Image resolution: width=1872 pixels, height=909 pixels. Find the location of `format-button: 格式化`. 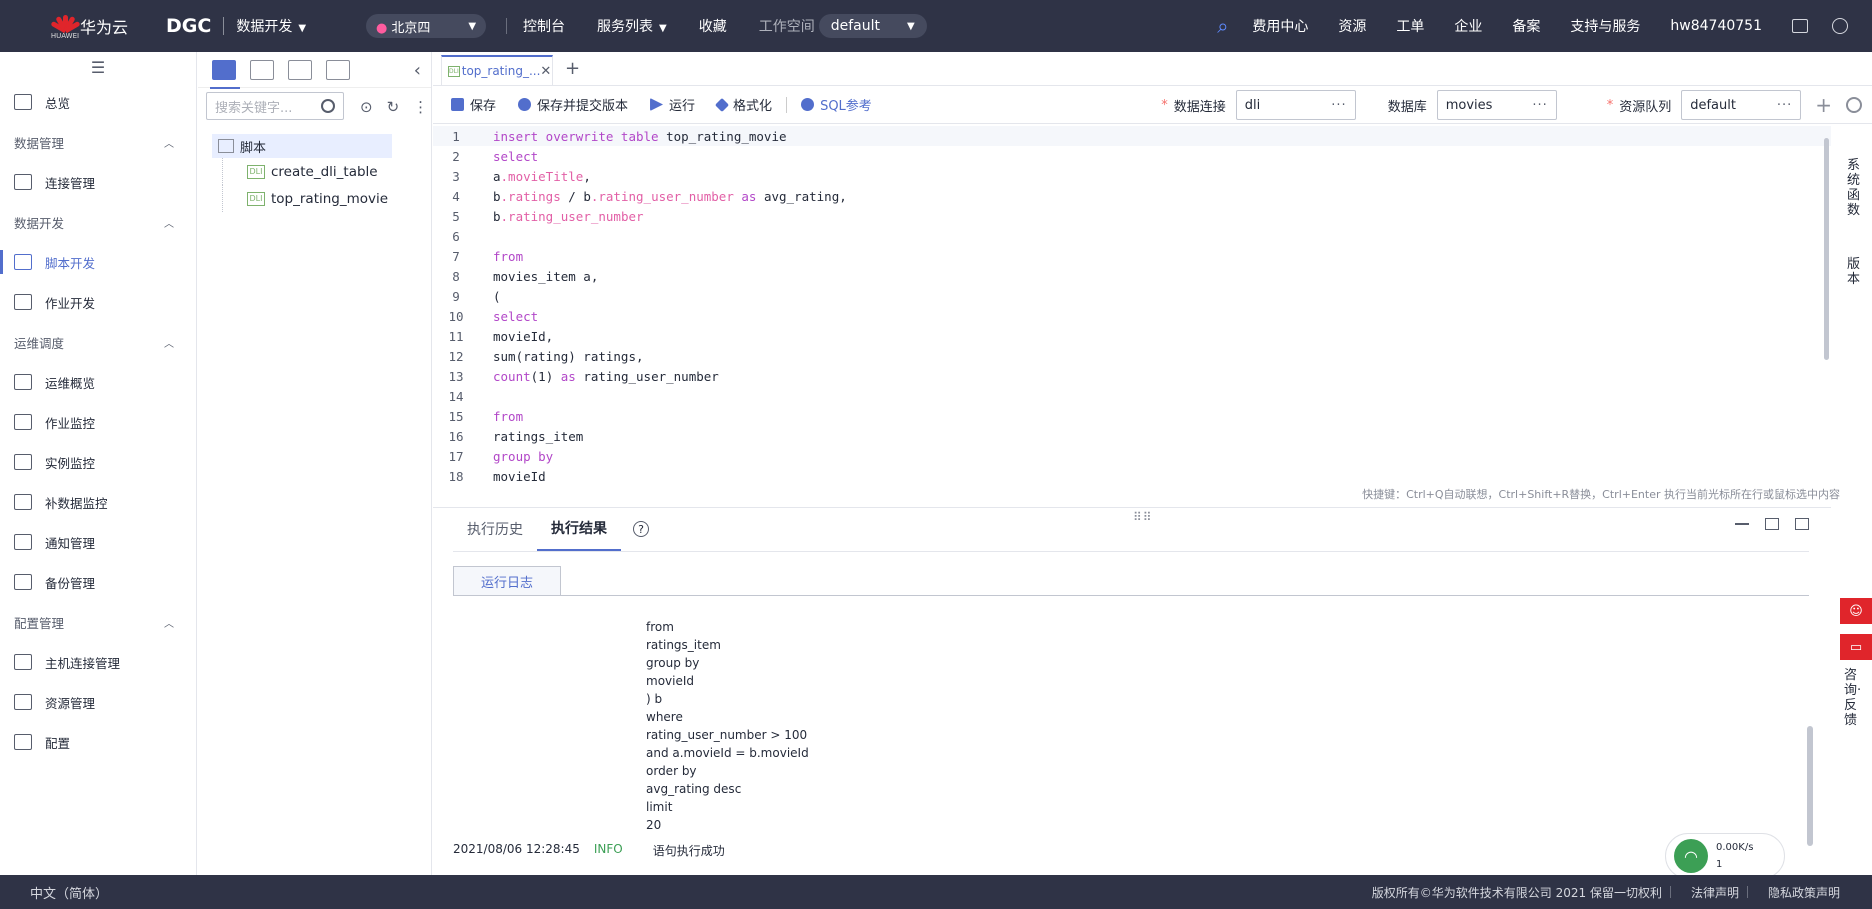

format-button: 格式化 is located at coordinates (743, 104).